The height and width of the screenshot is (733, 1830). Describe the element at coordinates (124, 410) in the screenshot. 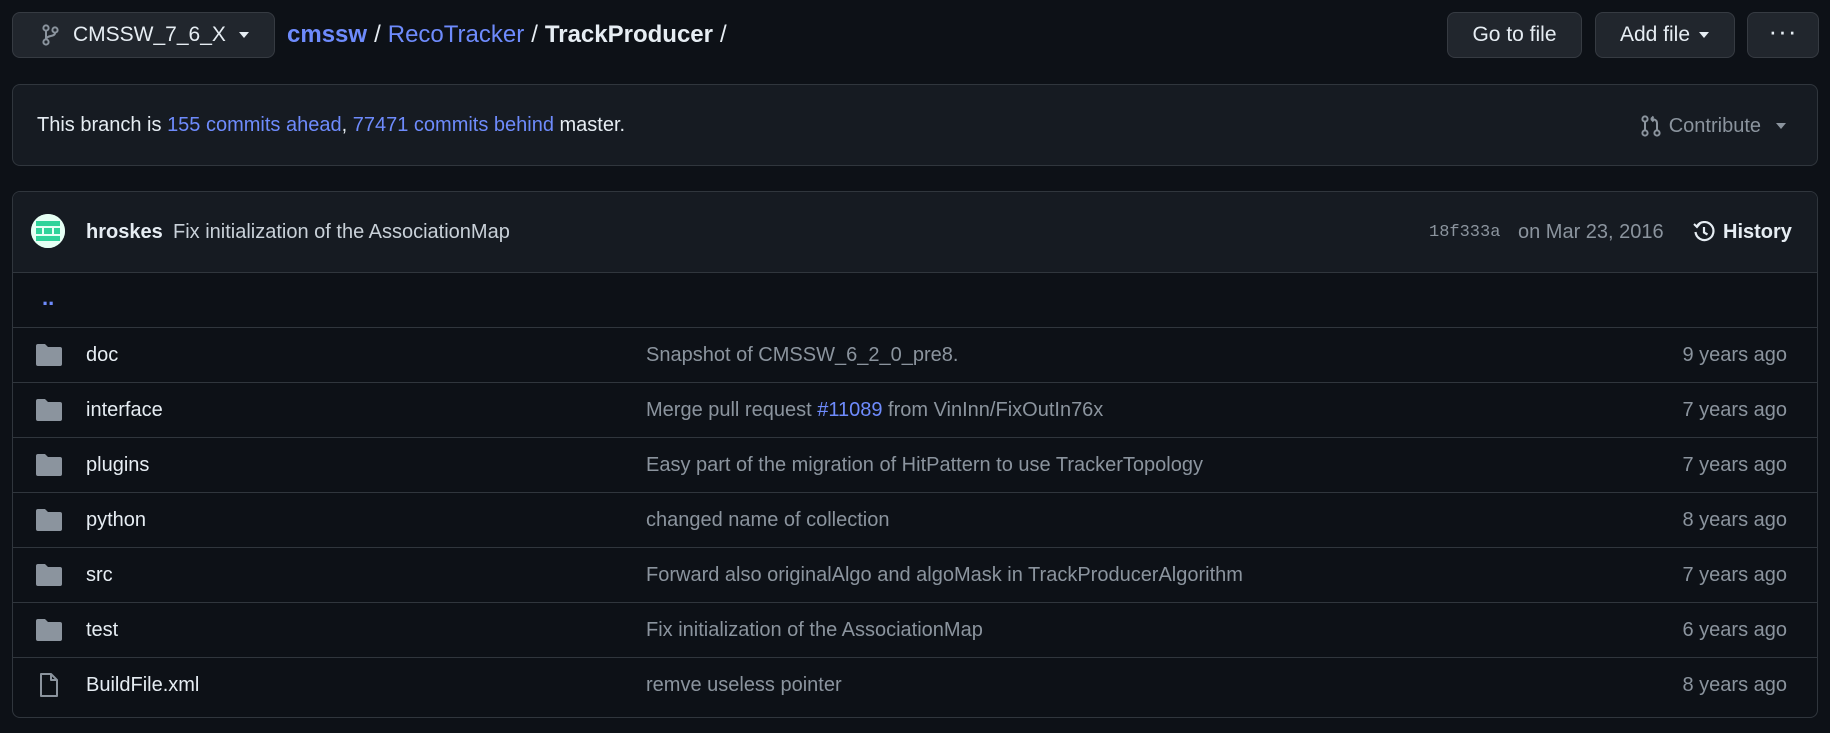

I see `file-name-link: interface` at that location.